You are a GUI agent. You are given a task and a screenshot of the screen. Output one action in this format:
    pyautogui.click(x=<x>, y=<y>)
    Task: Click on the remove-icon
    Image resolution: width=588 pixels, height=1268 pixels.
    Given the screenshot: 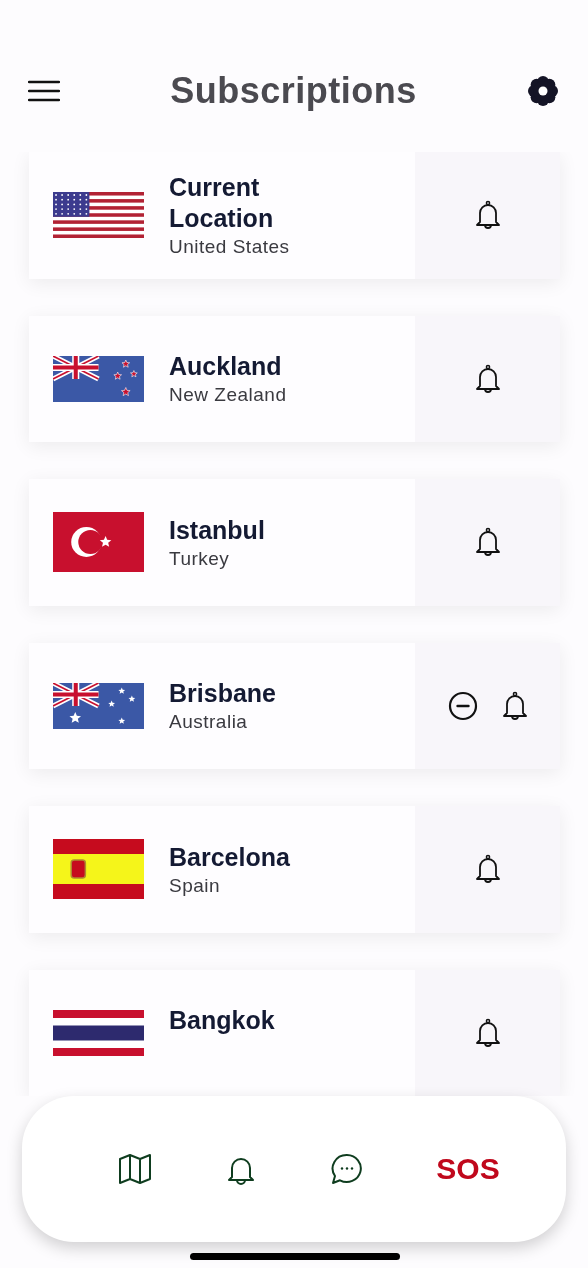 What is the action you would take?
    pyautogui.click(x=462, y=705)
    